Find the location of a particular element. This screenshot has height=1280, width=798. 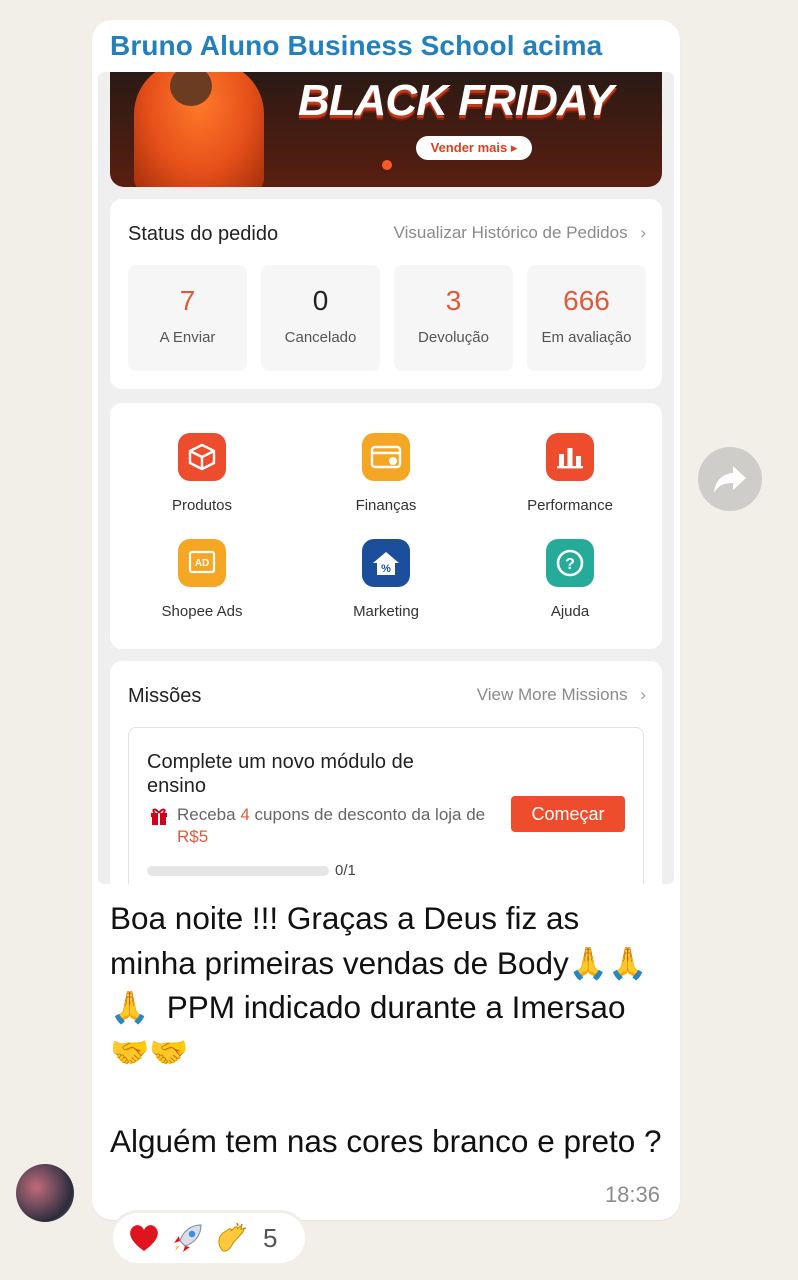

tool-performance: Performance is located at coordinates (570, 473).